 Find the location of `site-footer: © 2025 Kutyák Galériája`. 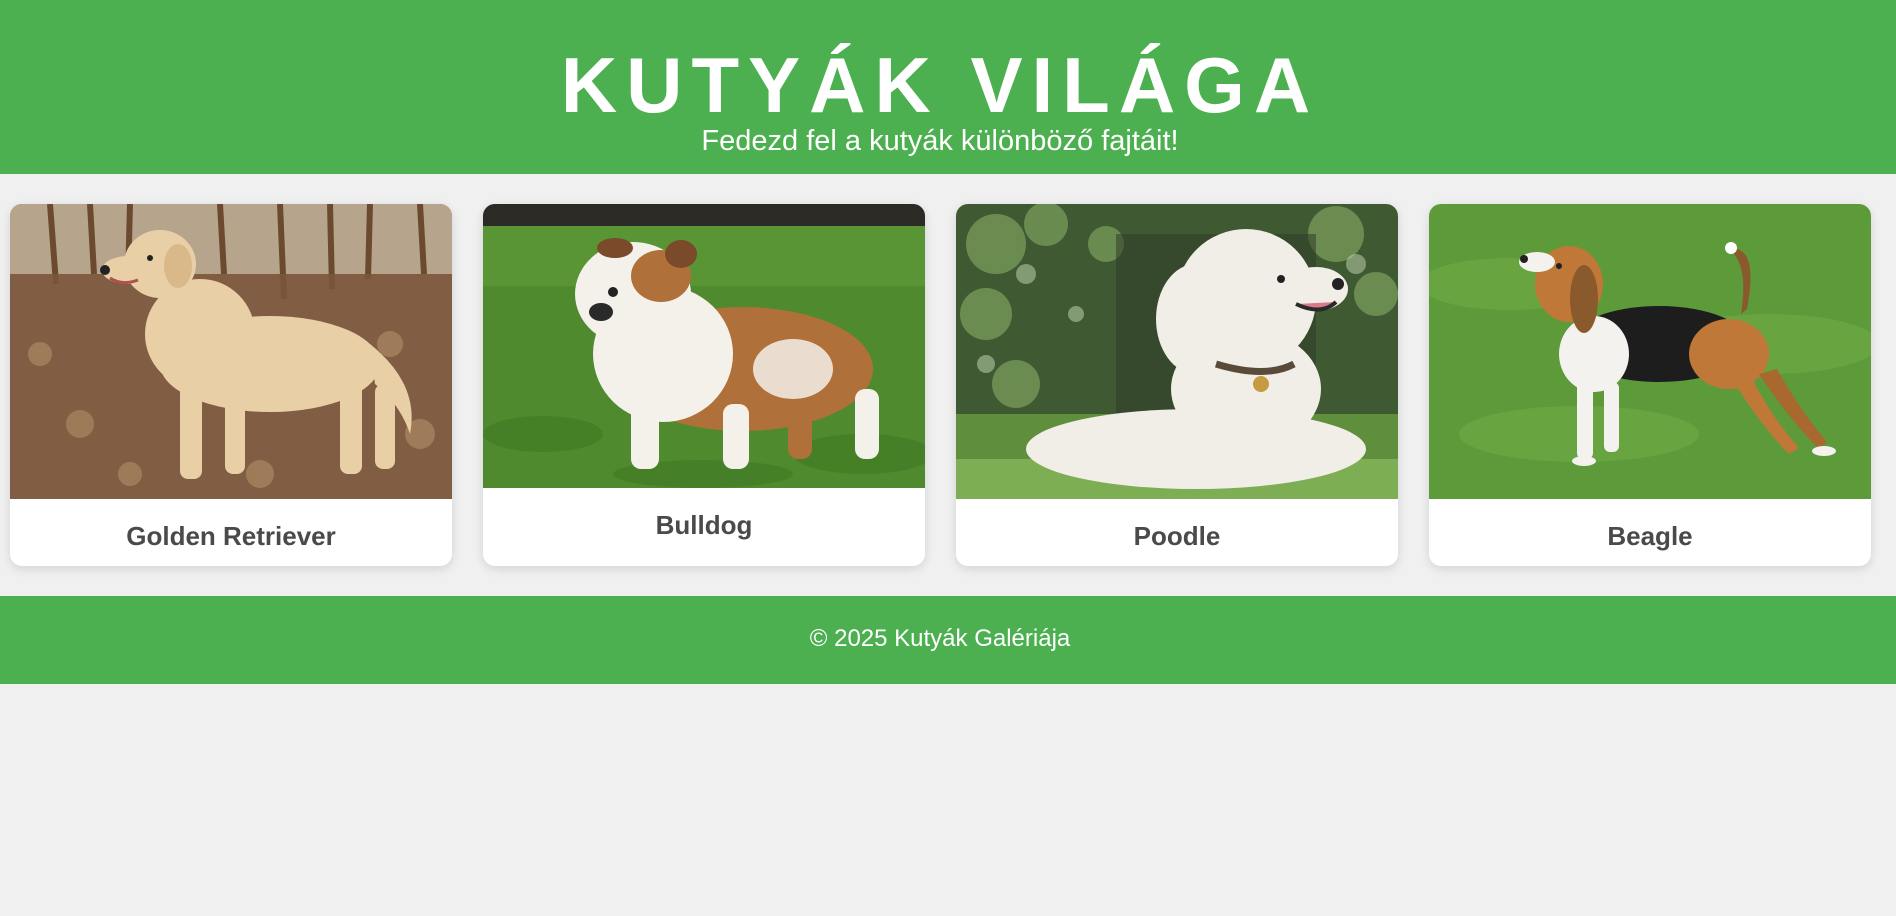

site-footer: © 2025 Kutyák Galériája is located at coordinates (948, 640).